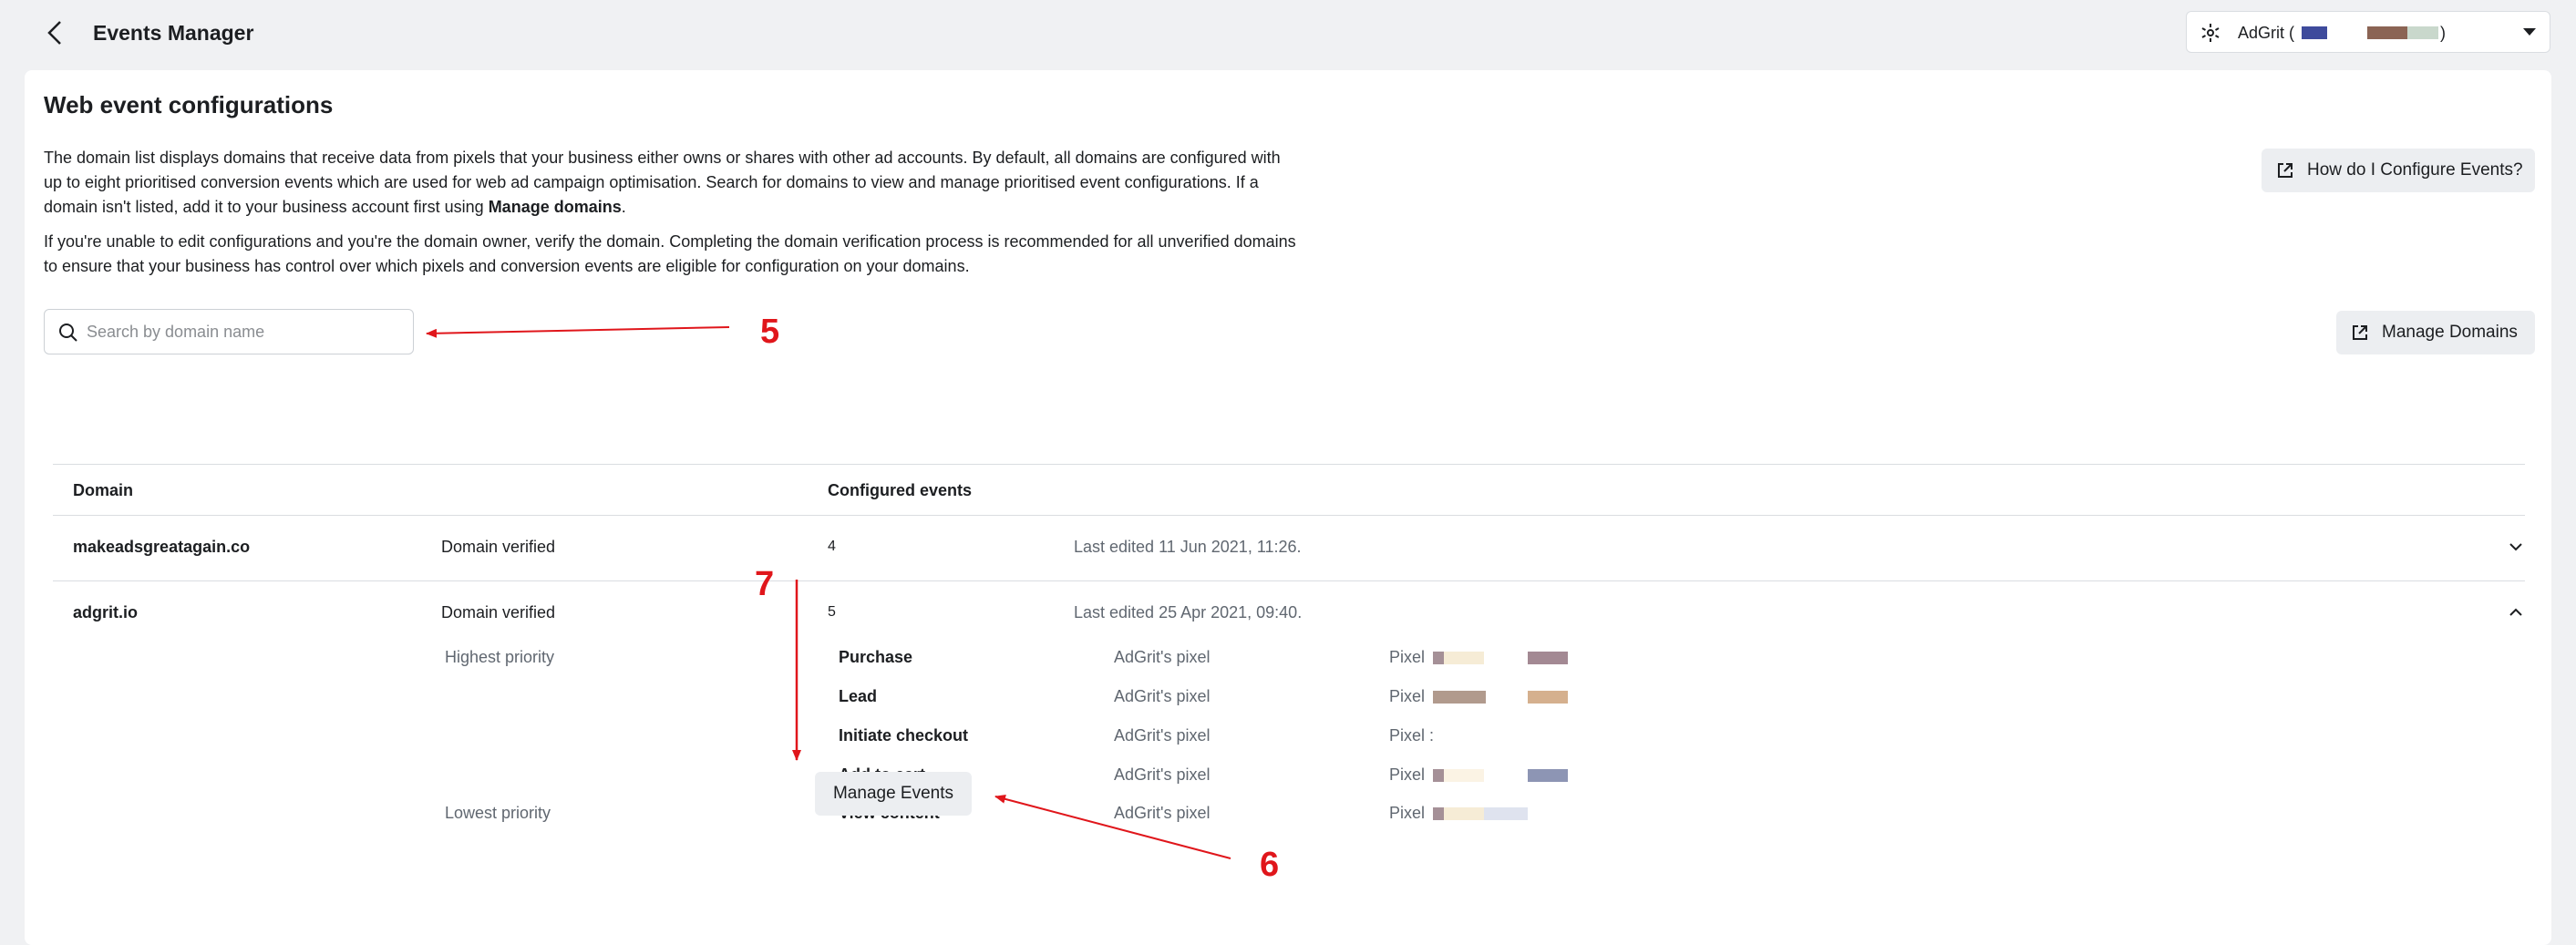  Describe the element at coordinates (1188, 547) in the screenshot. I see `last-edited: Last edited 11 Jun 2021, 11:26.` at that location.